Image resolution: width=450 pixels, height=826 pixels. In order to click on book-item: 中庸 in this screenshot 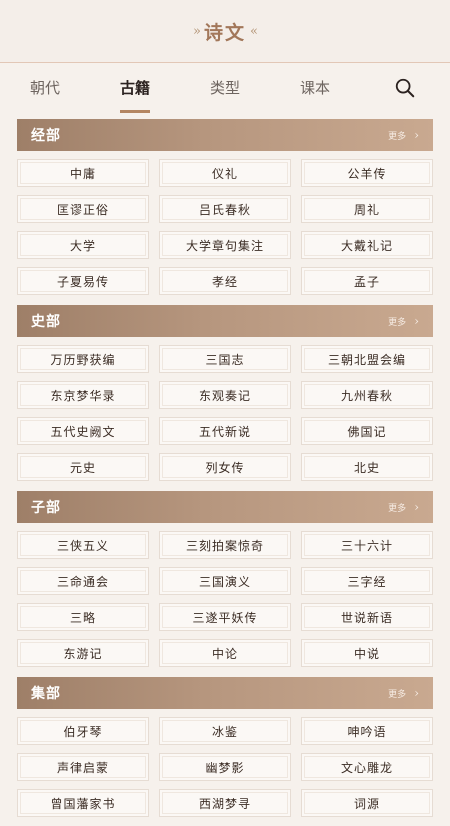, I will do `click(83, 173)`.